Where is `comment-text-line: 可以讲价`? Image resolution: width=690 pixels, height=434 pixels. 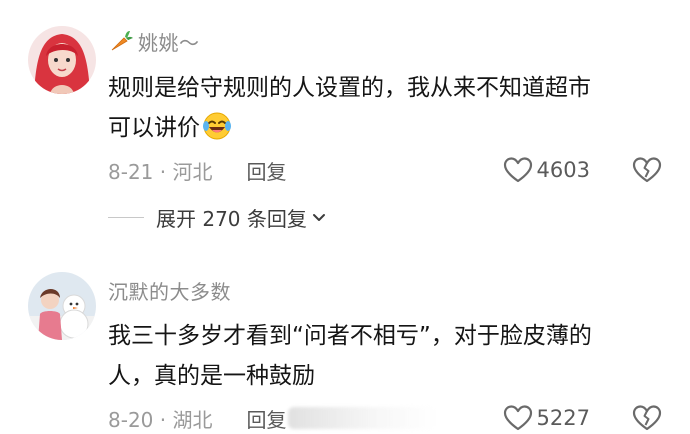 comment-text-line: 可以讲价 is located at coordinates (154, 128).